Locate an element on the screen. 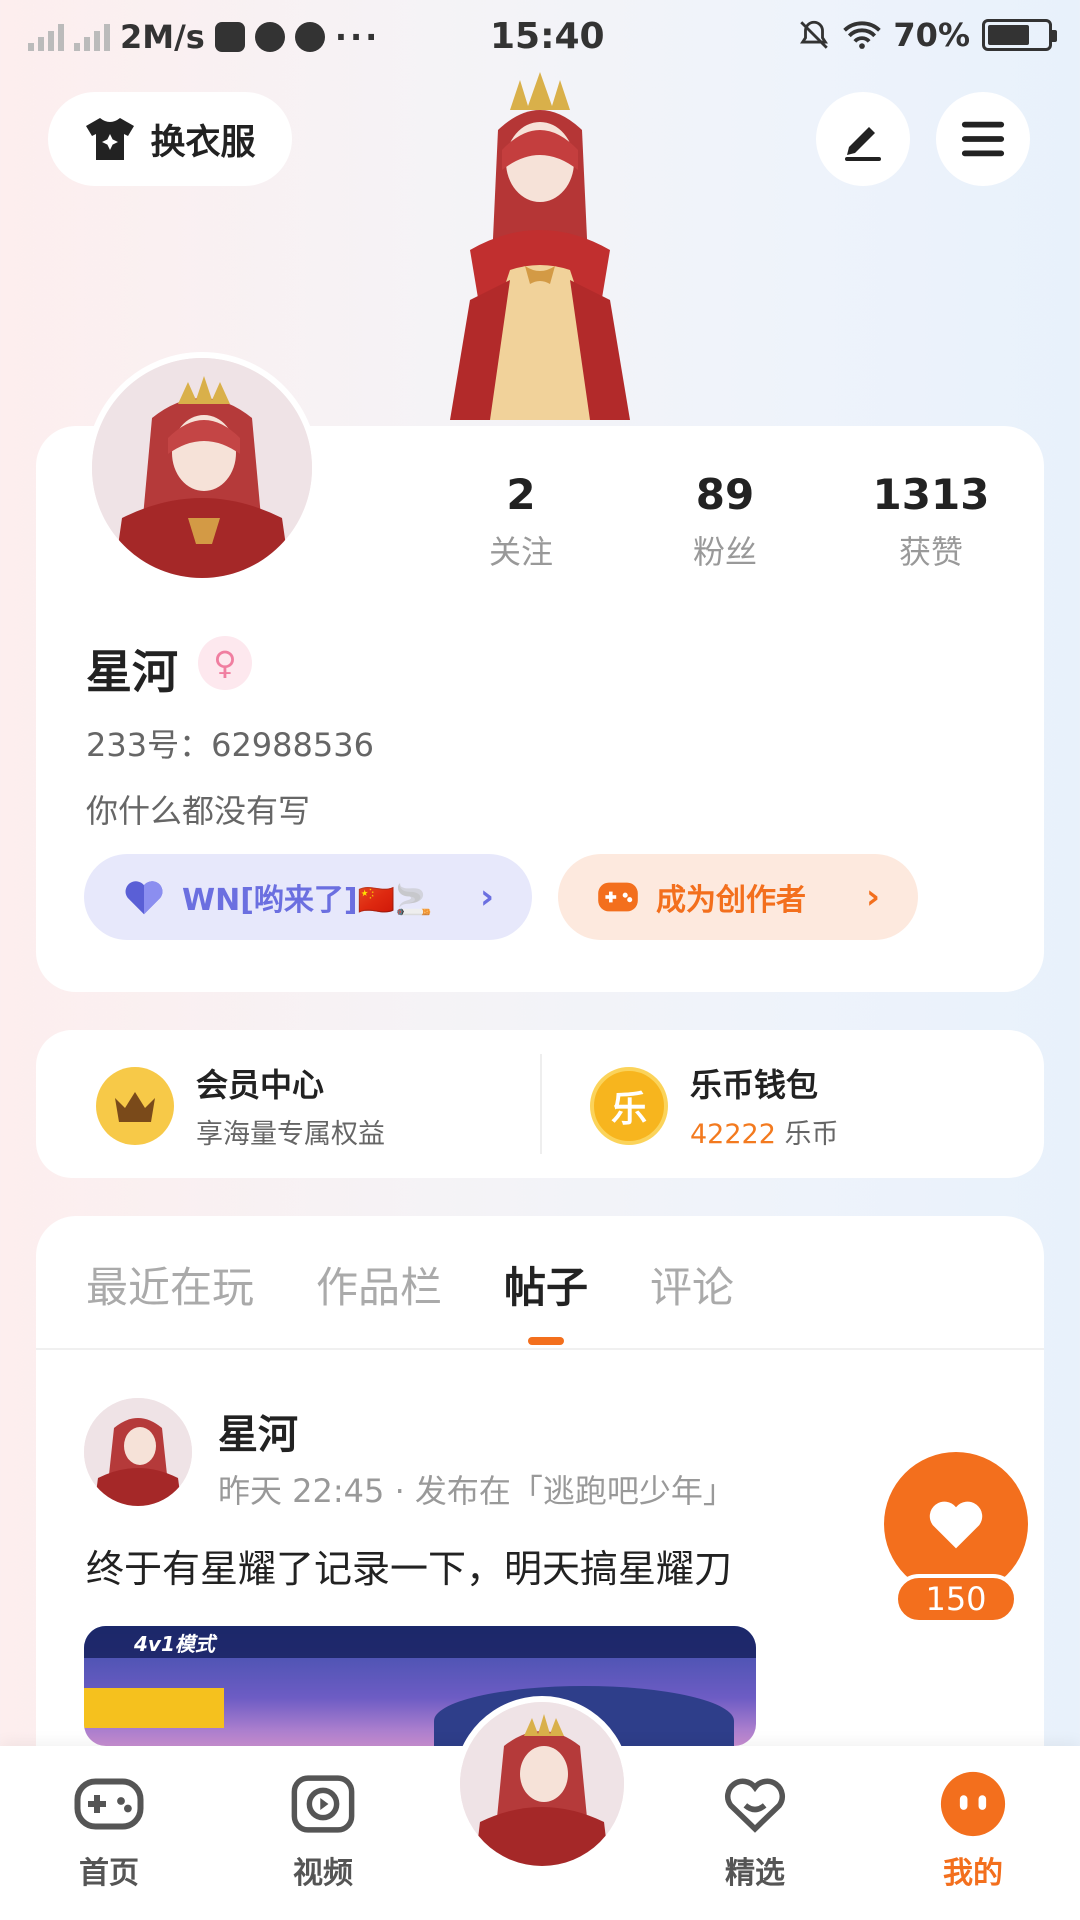 This screenshot has width=1080, height=1920. post-meta: 昨天 22:45 · 发布在「逃跑吧少年」 is located at coordinates (476, 1491).